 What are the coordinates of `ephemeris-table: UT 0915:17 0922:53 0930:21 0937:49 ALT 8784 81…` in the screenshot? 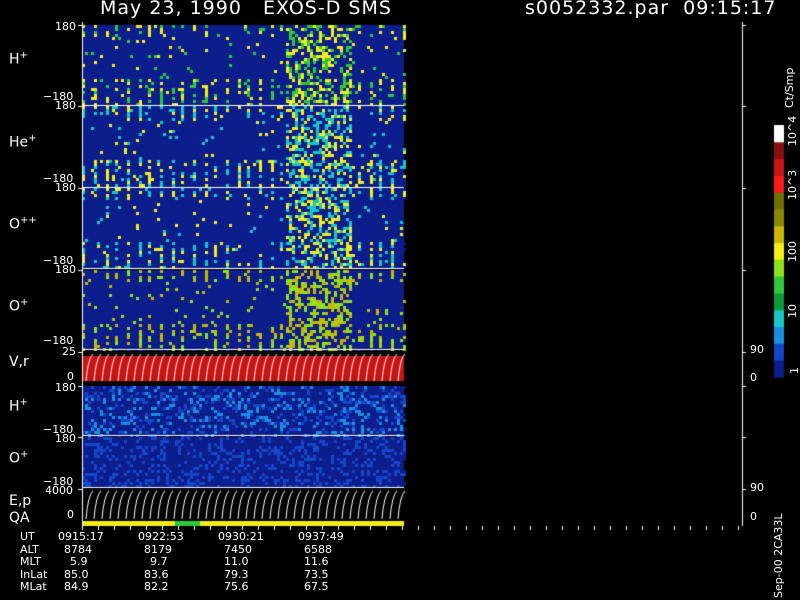 It's located at (182, 562).